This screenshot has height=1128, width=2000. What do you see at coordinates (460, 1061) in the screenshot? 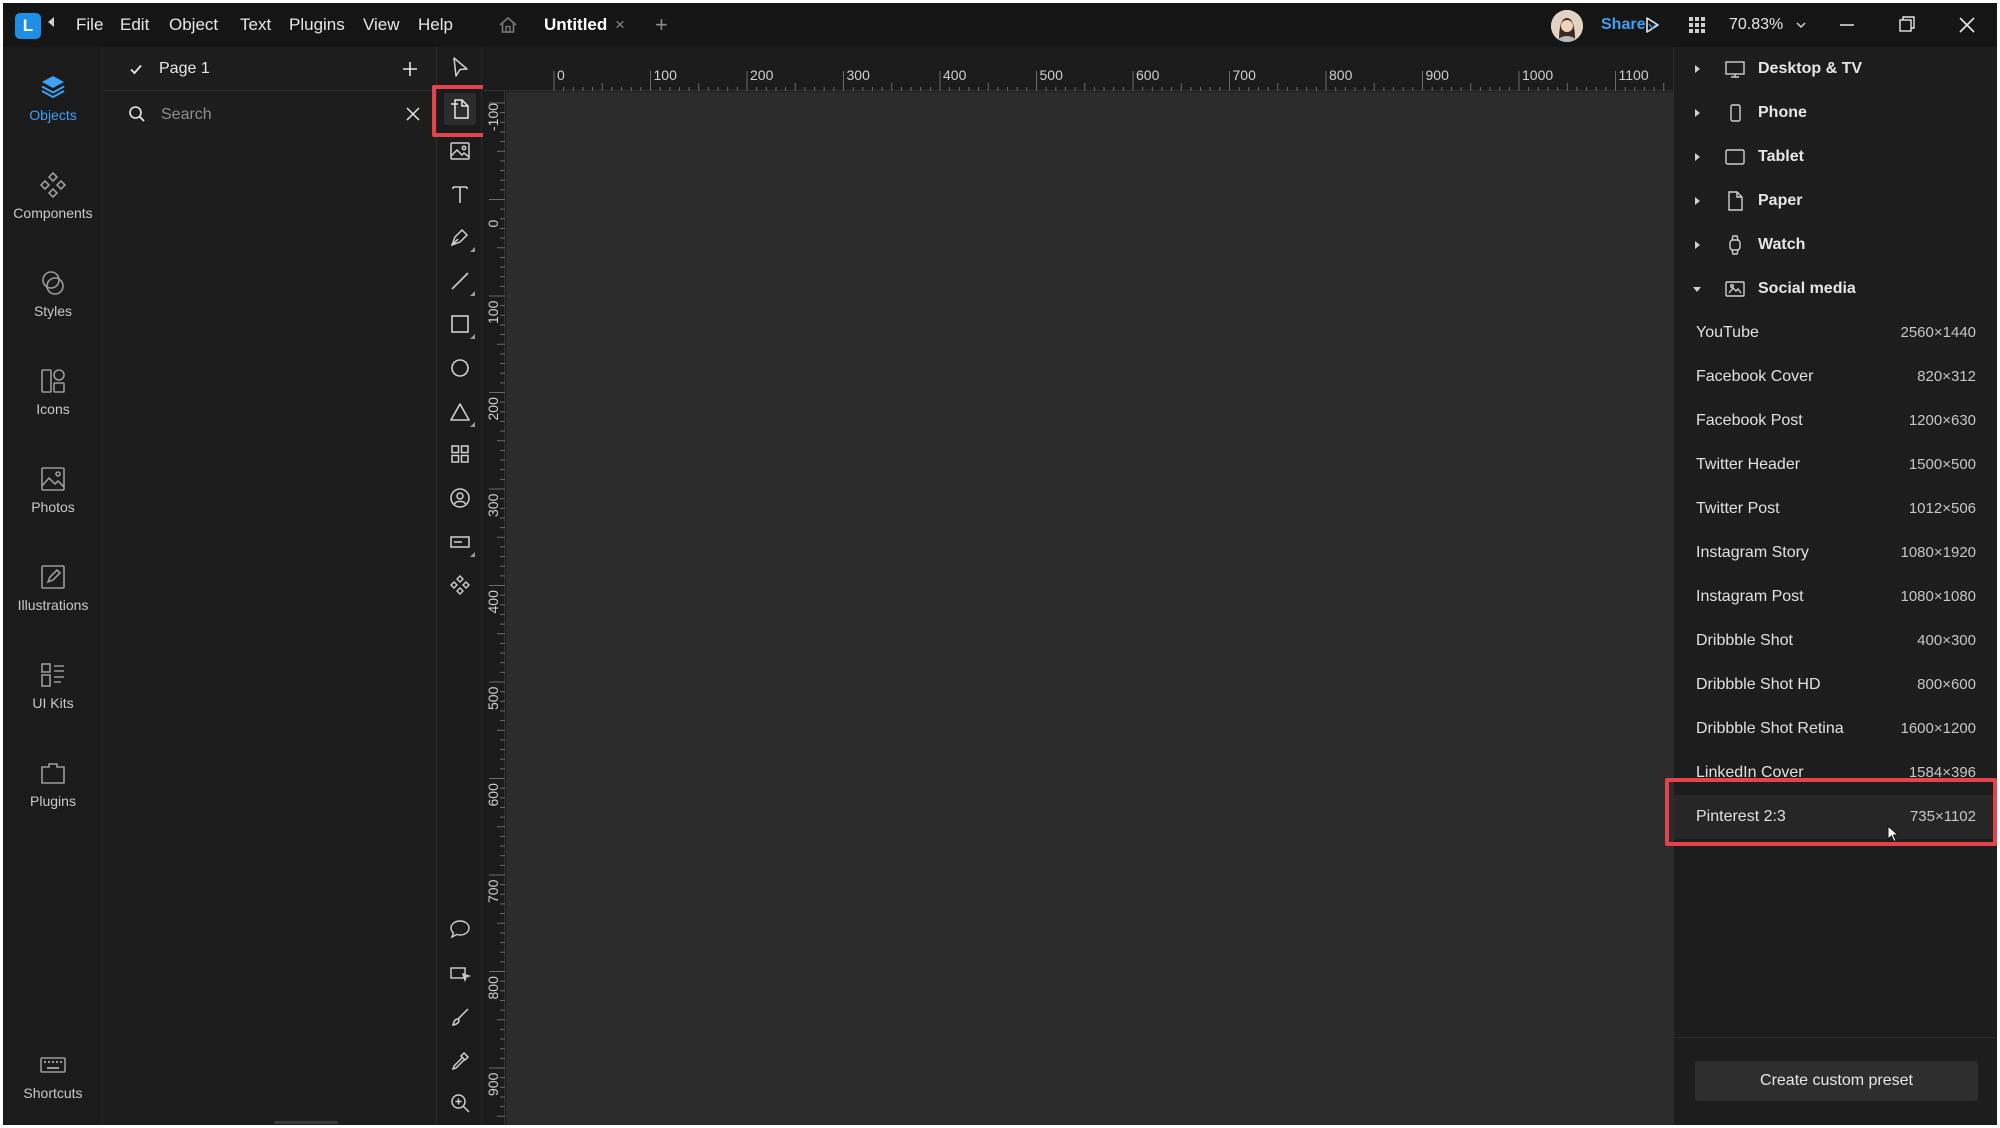
I see `eyedropper-tool` at bounding box center [460, 1061].